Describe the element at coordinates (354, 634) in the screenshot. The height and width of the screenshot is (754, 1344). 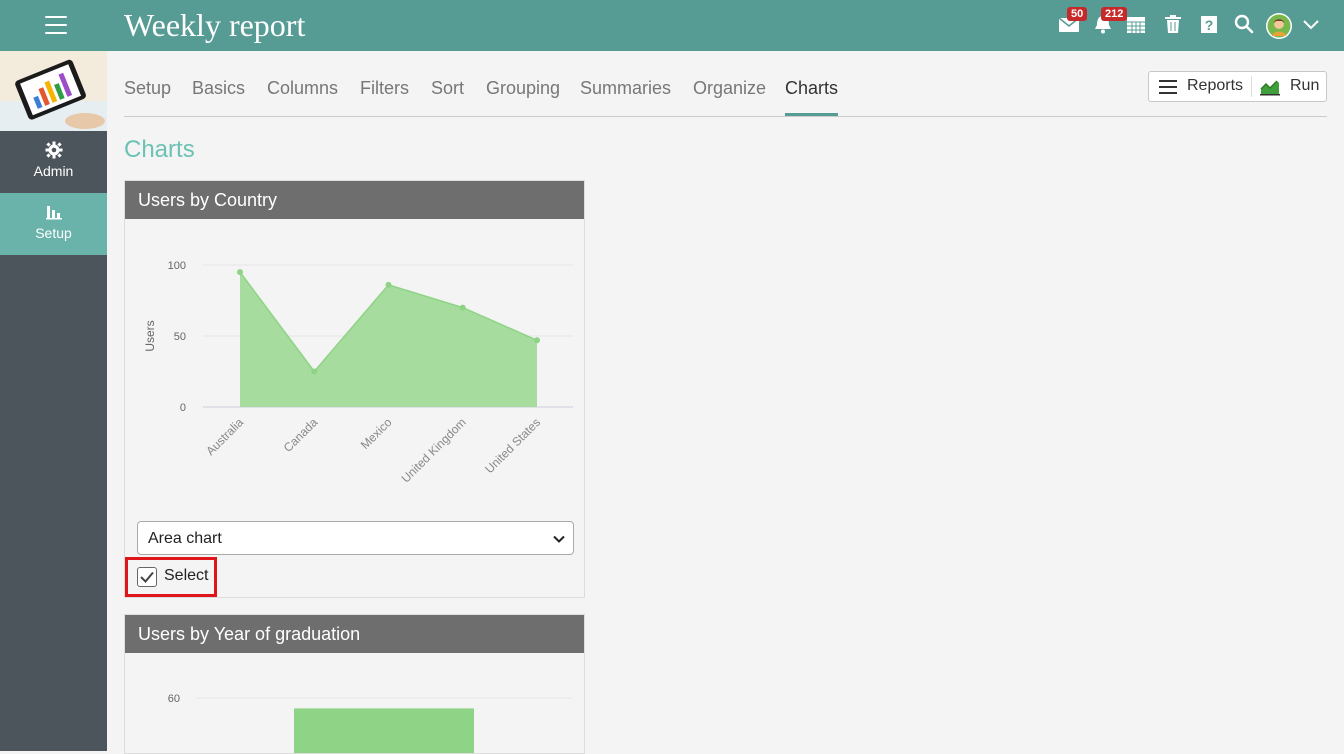
I see `panel-title: Users by Year of graduation` at that location.